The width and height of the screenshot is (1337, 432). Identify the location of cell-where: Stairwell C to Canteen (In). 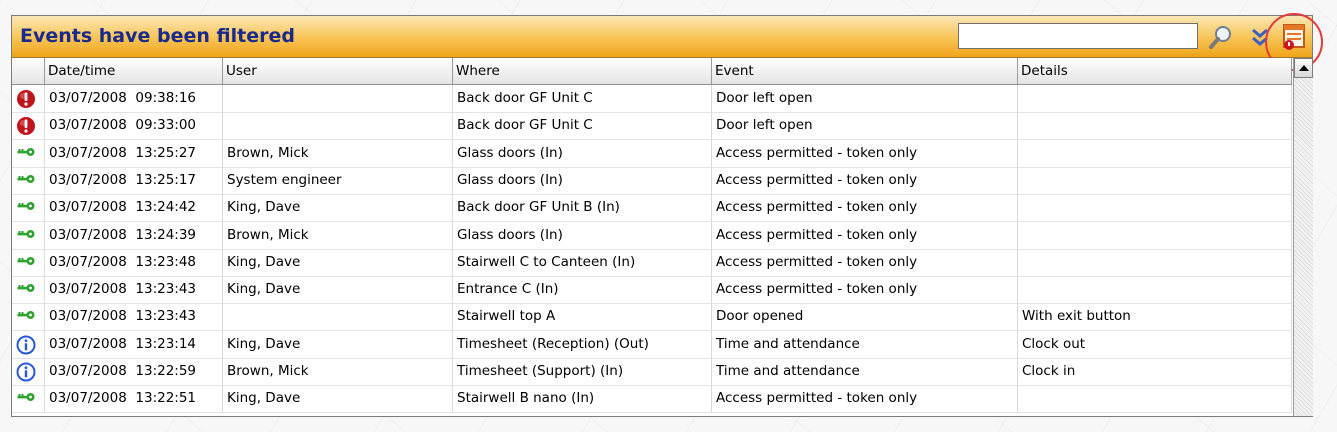
(582, 262).